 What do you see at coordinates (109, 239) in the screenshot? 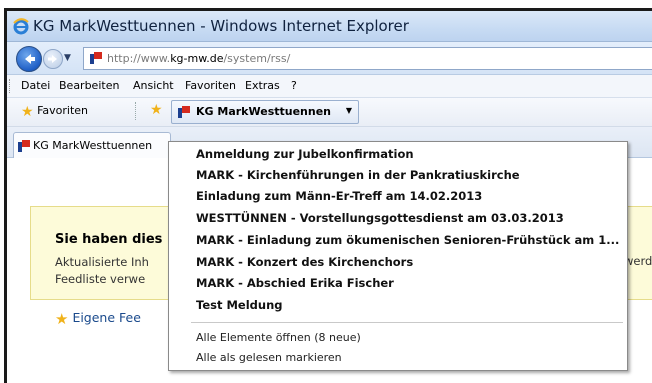
I see `notice-title: Sie haben dies` at bounding box center [109, 239].